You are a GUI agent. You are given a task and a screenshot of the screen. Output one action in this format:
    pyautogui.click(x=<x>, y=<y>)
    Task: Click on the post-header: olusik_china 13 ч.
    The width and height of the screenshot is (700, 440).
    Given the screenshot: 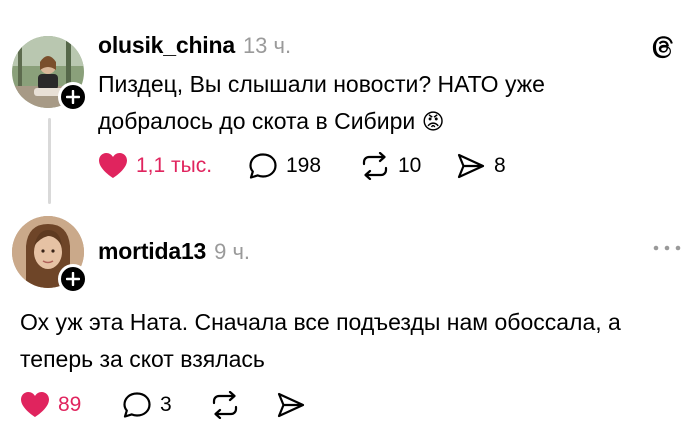 What is the action you would take?
    pyautogui.click(x=194, y=45)
    